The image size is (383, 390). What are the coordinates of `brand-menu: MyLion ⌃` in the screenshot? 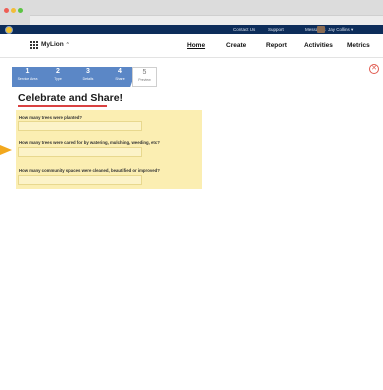 It's located at (55, 44).